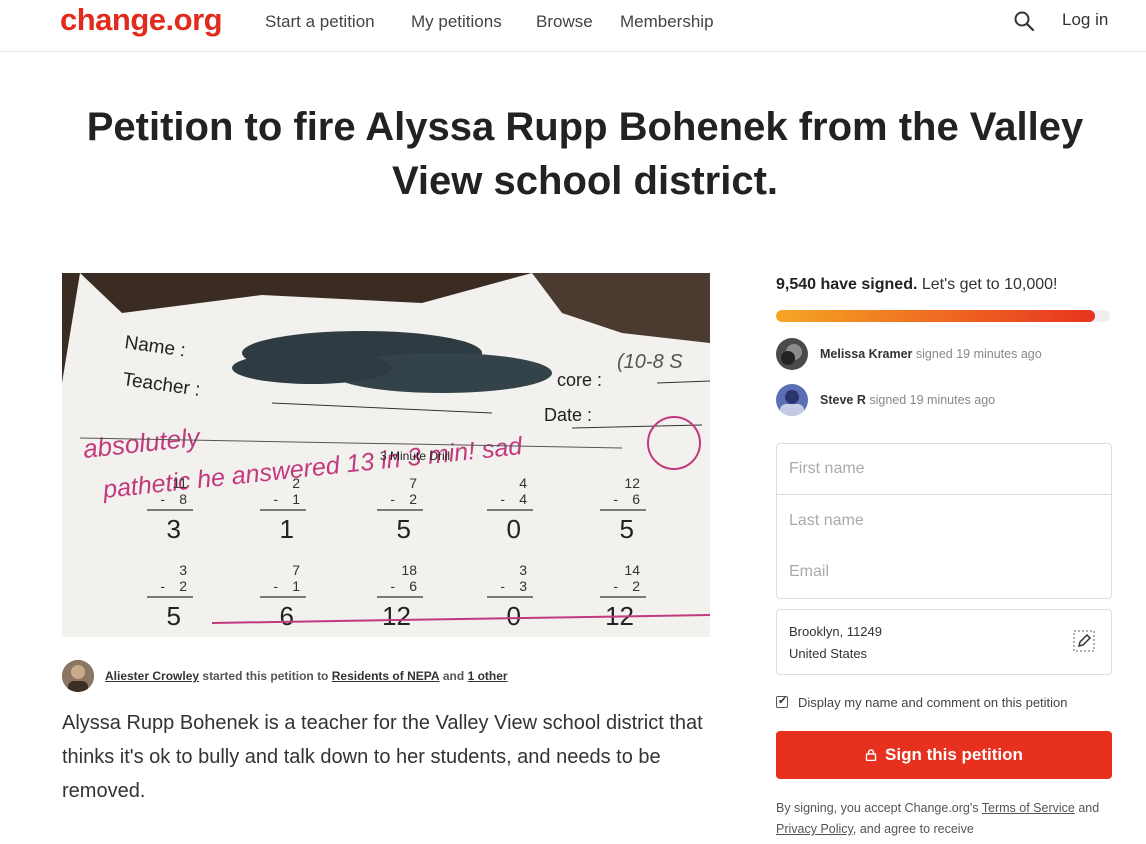  I want to click on problem-row2-bottom-number: 6, so click(413, 586).